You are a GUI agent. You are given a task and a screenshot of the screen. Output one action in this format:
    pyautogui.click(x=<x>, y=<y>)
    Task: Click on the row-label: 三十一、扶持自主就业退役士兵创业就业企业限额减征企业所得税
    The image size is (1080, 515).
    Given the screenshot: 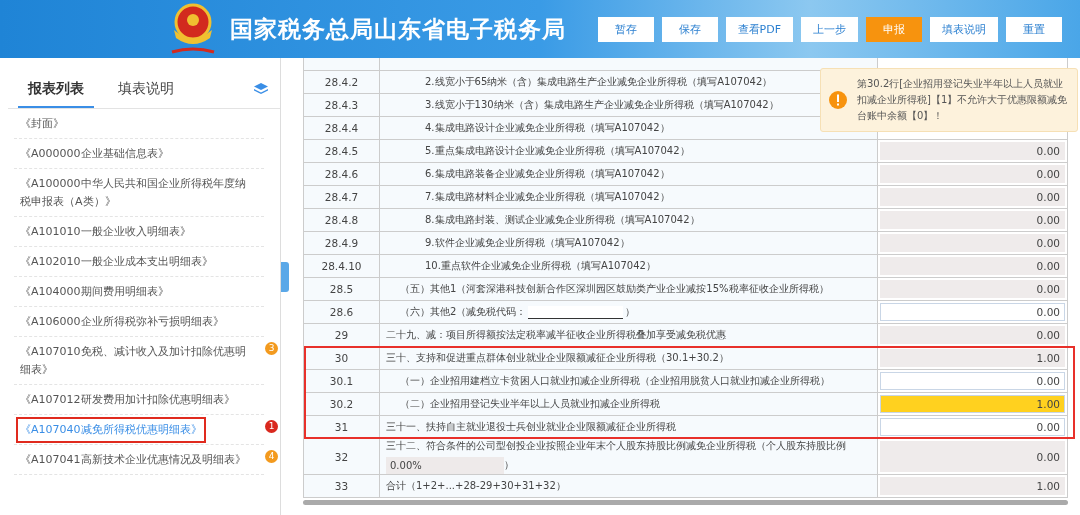 What is the action you would take?
    pyautogui.click(x=531, y=427)
    